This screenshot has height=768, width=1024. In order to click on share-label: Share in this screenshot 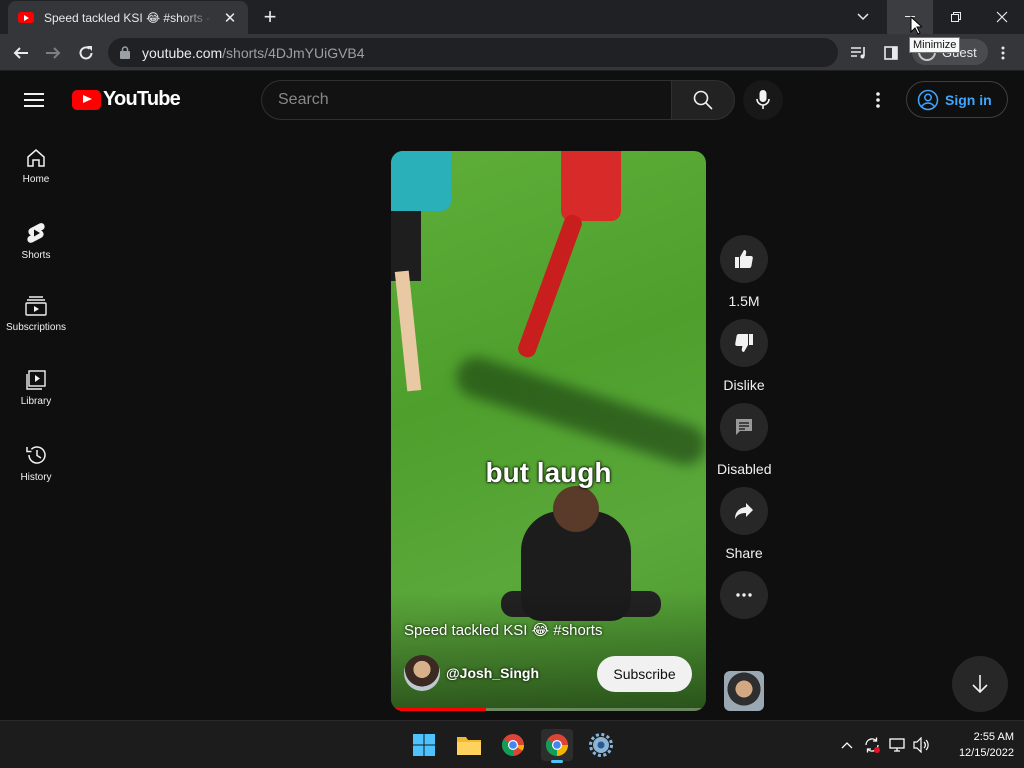, I will do `click(744, 553)`.